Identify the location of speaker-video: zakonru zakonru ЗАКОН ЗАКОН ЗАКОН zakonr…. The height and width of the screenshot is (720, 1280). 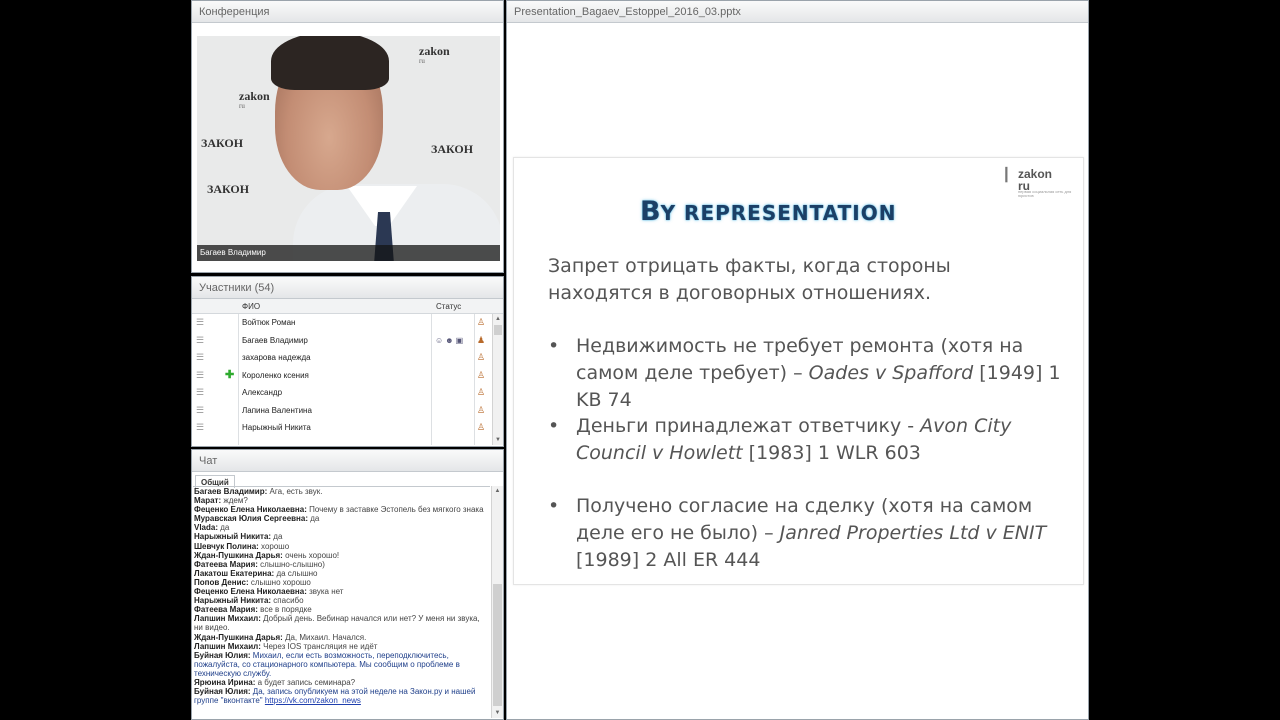
(348, 148).